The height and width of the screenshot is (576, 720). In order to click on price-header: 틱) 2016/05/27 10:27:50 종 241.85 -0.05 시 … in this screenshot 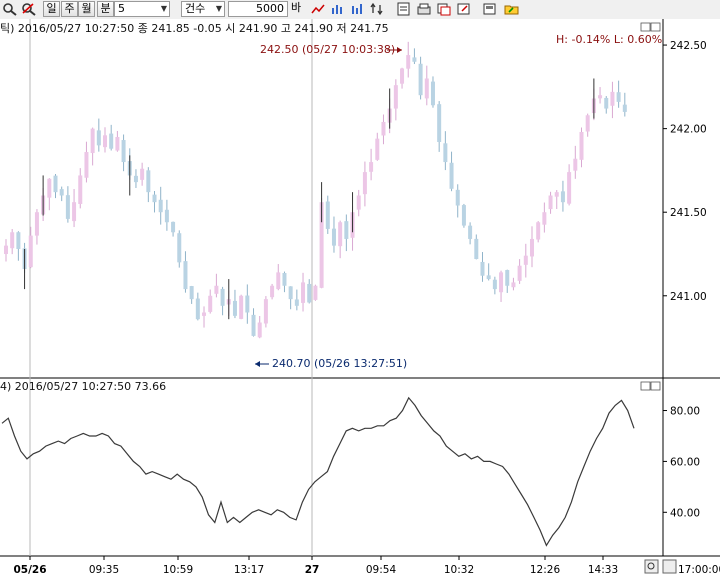, I will do `click(194, 28)`.